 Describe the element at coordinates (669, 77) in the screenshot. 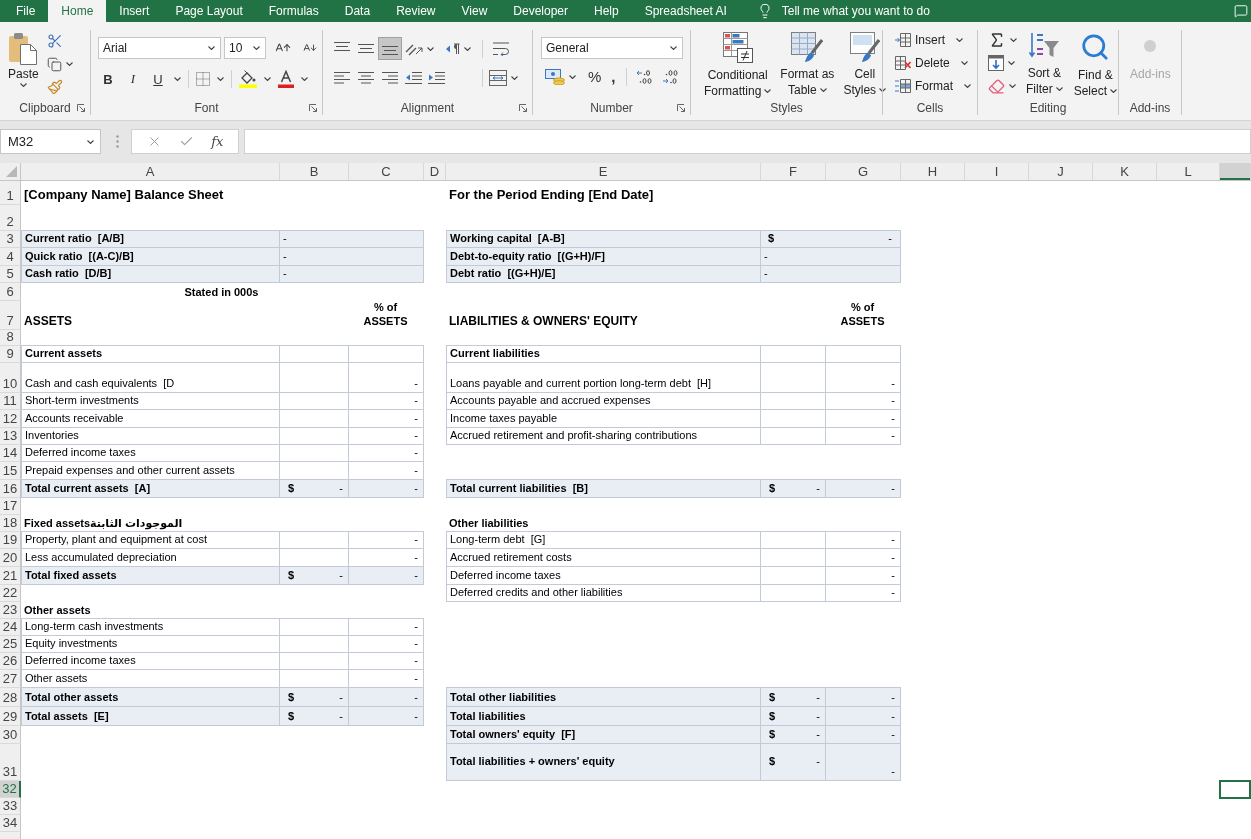

I see `decrease-decimal-icon` at that location.